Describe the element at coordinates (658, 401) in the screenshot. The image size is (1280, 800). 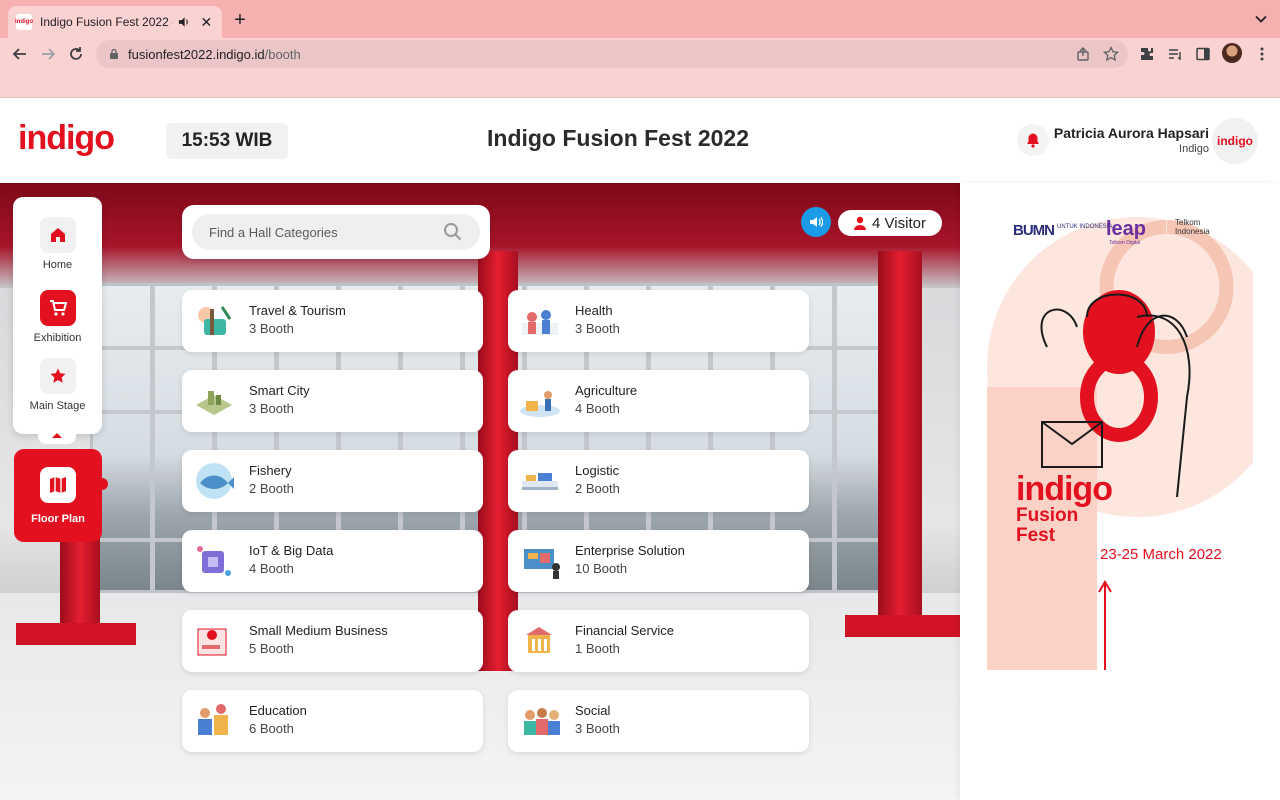
I see `category-card-agriculture: Agriculture 4 Booth` at that location.